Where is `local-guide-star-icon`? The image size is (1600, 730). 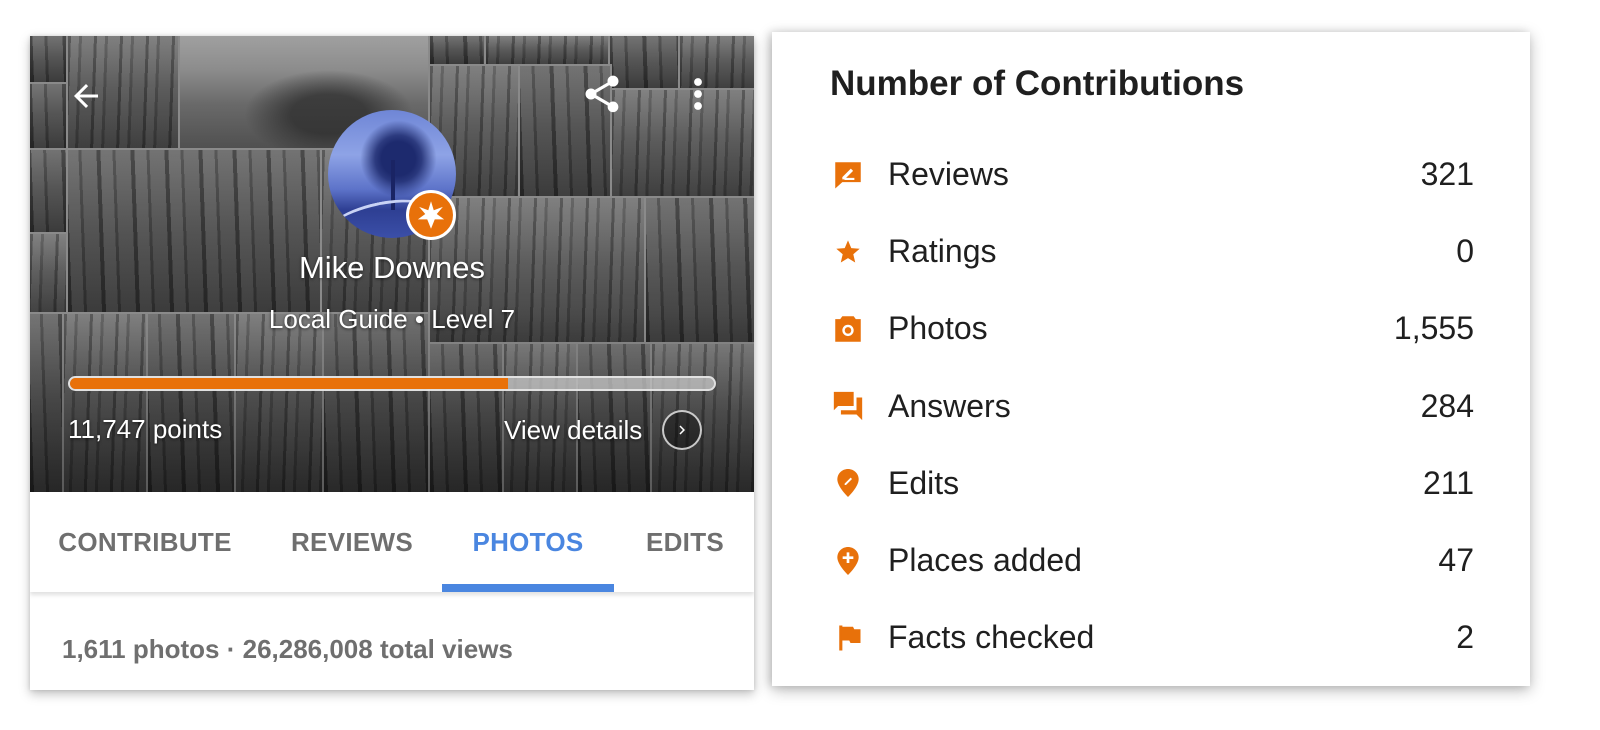 local-guide-star-icon is located at coordinates (431, 215).